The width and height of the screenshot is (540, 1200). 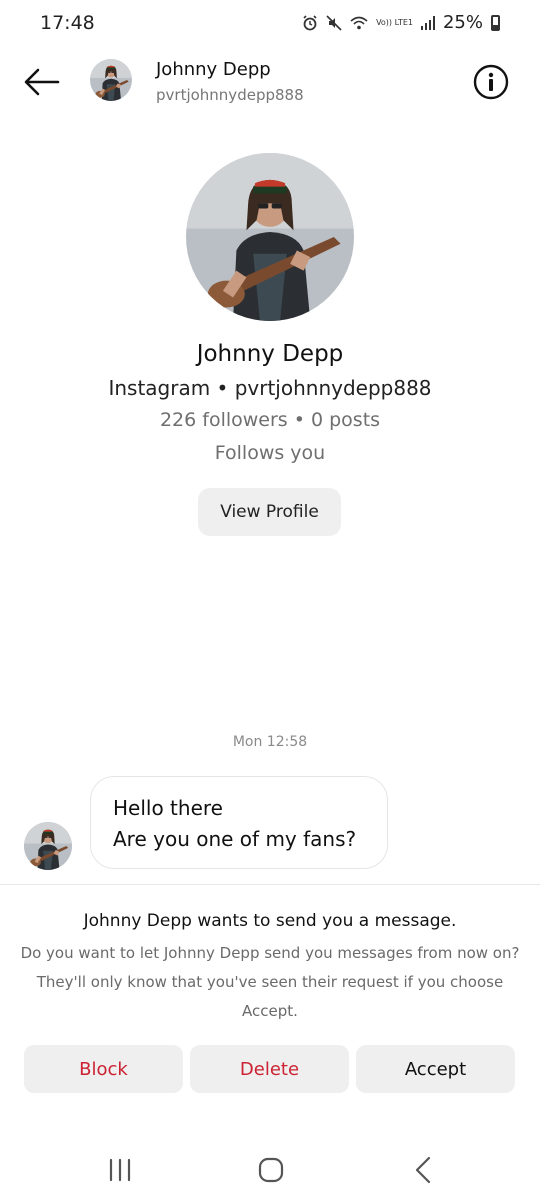 I want to click on delete-button: Delete, so click(x=269, y=1069).